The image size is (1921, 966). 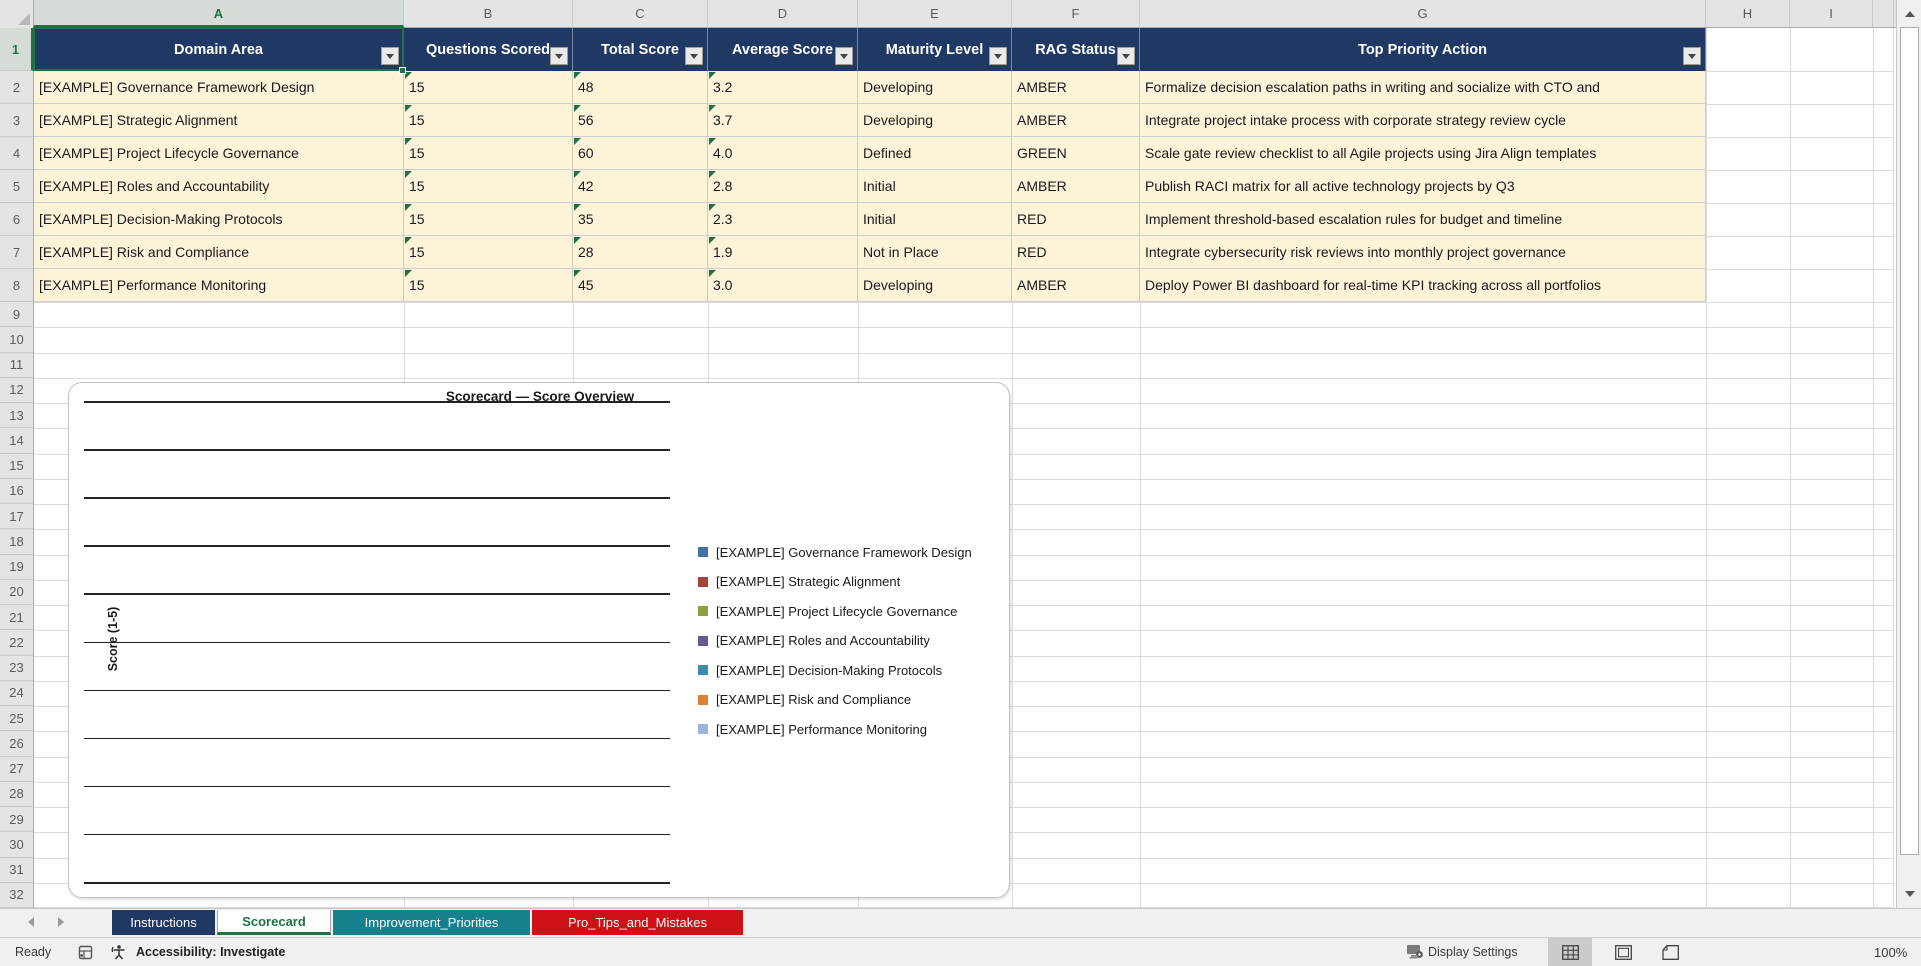 I want to click on legend-item: [EXAMPLE] Strategic Alignment, so click(x=799, y=582).